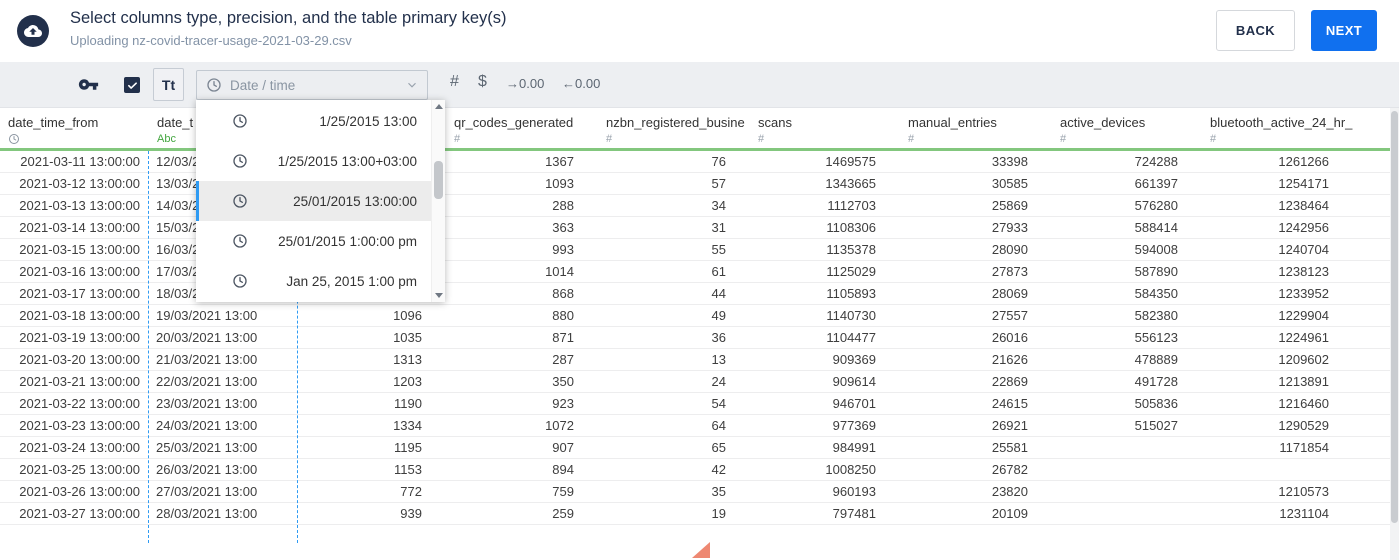  Describe the element at coordinates (522, 513) in the screenshot. I see `table-cell: 259` at that location.